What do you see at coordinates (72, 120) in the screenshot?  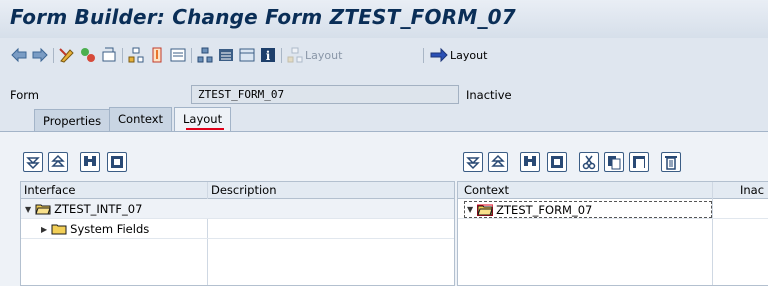 I see `tab-properties: Properties` at bounding box center [72, 120].